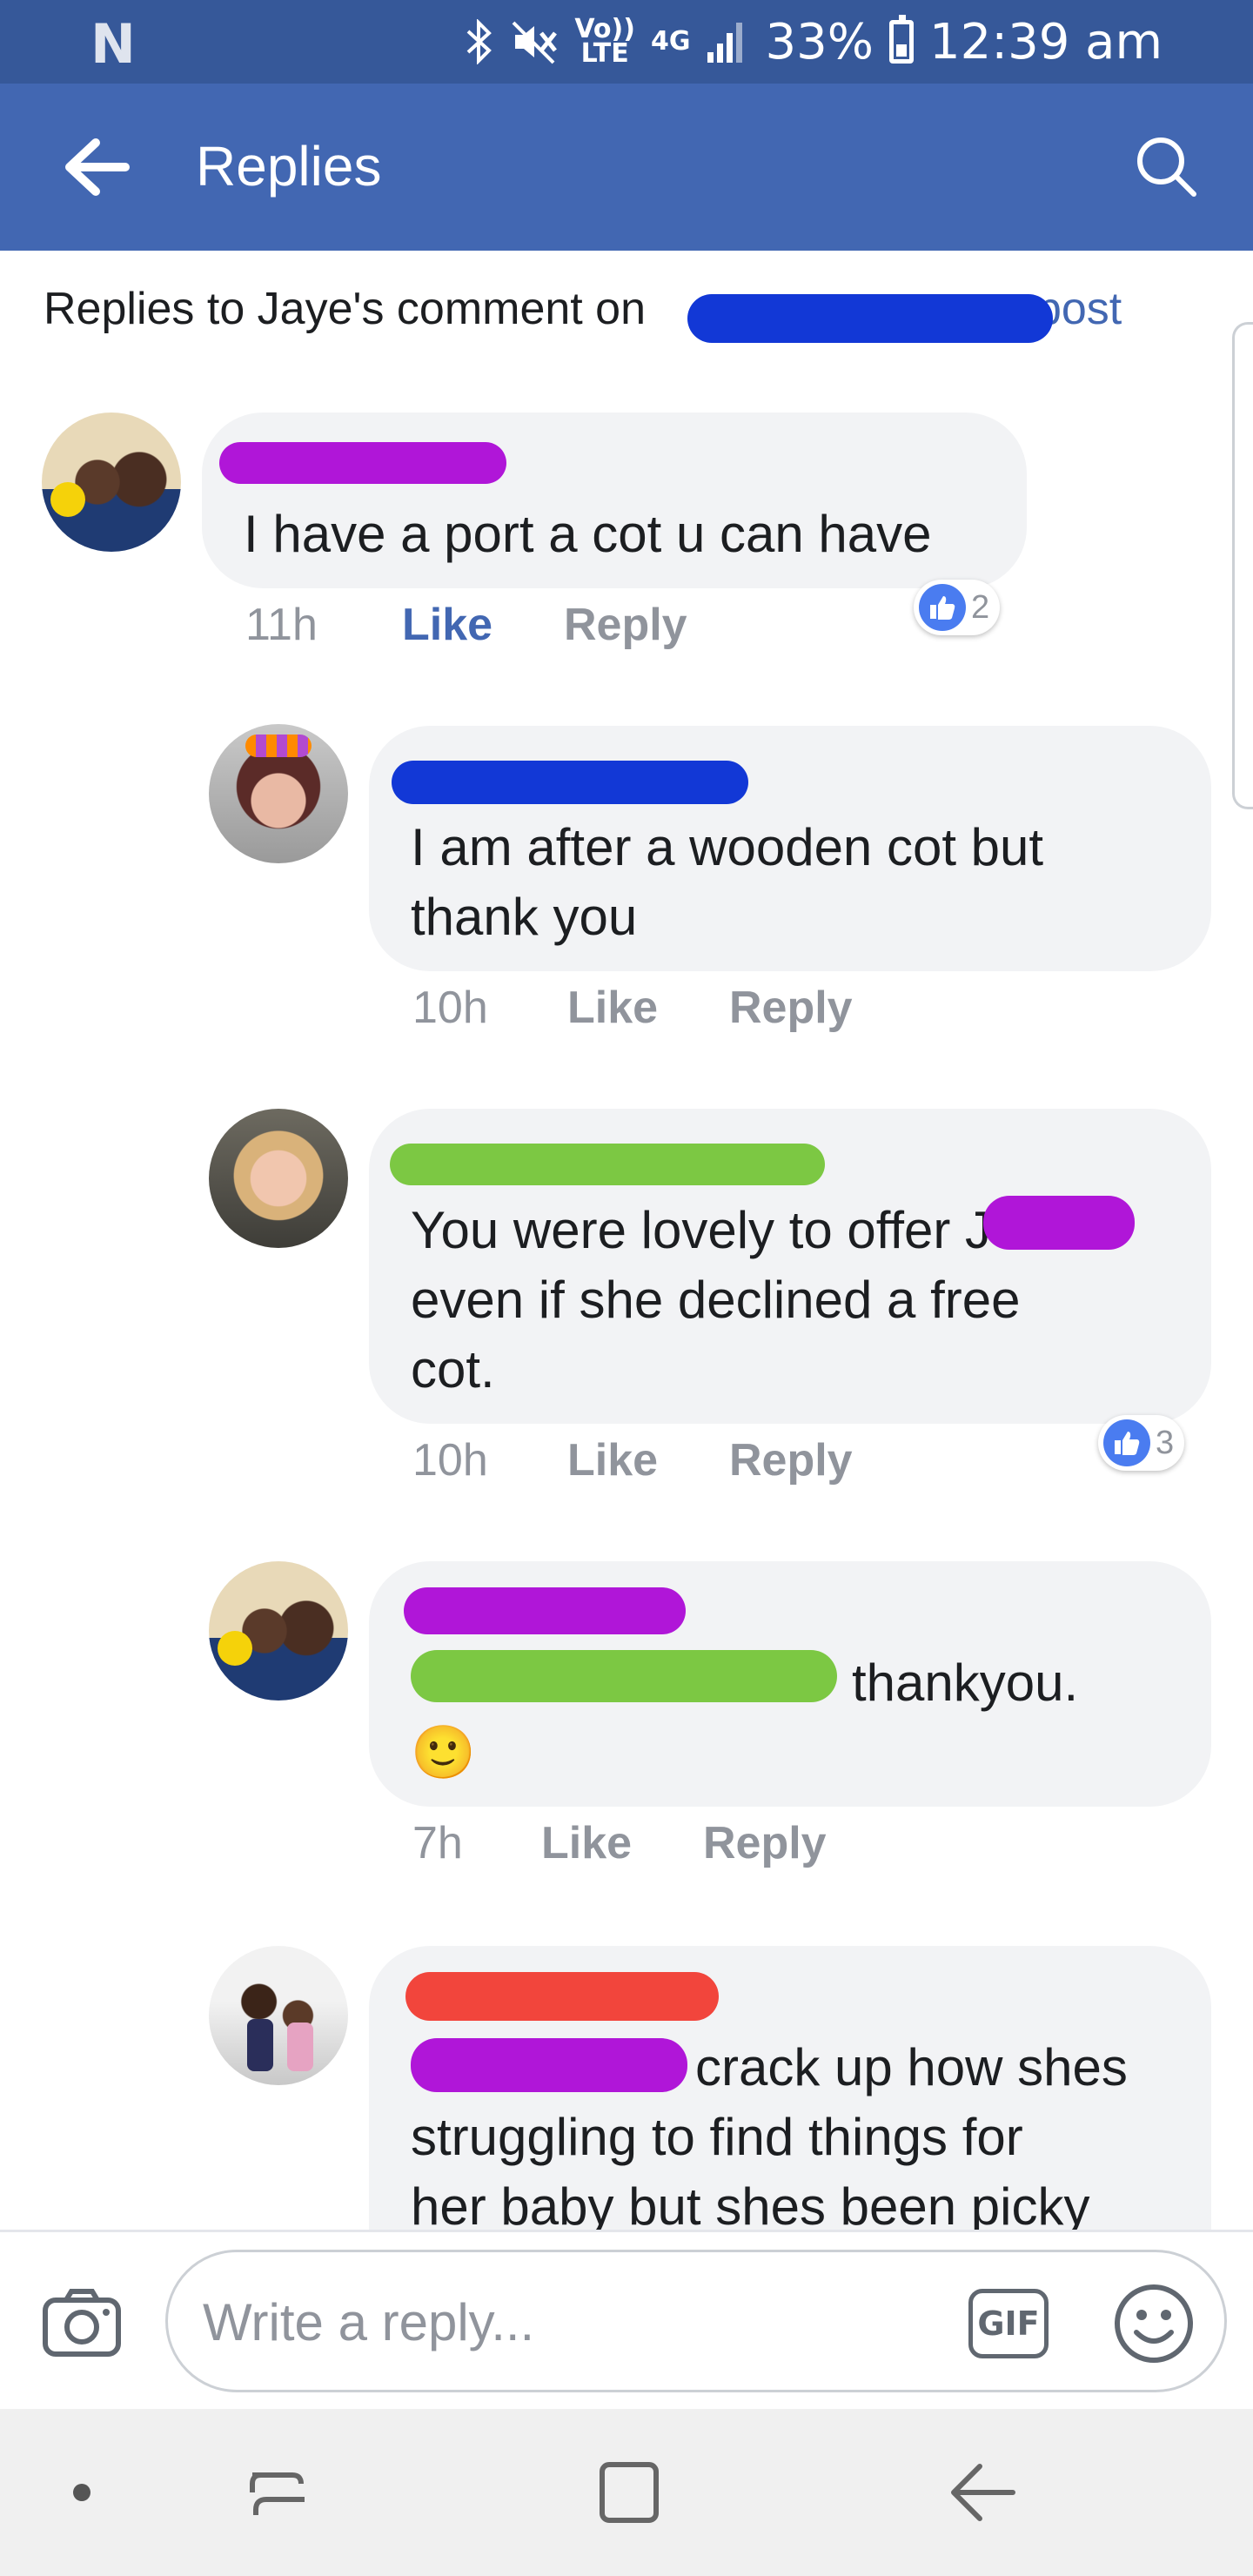 The height and width of the screenshot is (2576, 1253). Describe the element at coordinates (113, 44) in the screenshot. I see `notification-app-icon: N` at that location.